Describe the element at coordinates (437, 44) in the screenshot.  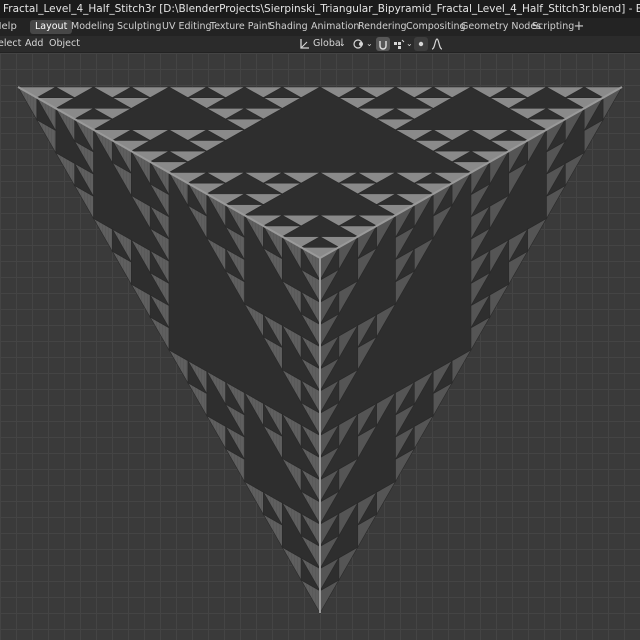
I see `falloff-curve-icon` at that location.